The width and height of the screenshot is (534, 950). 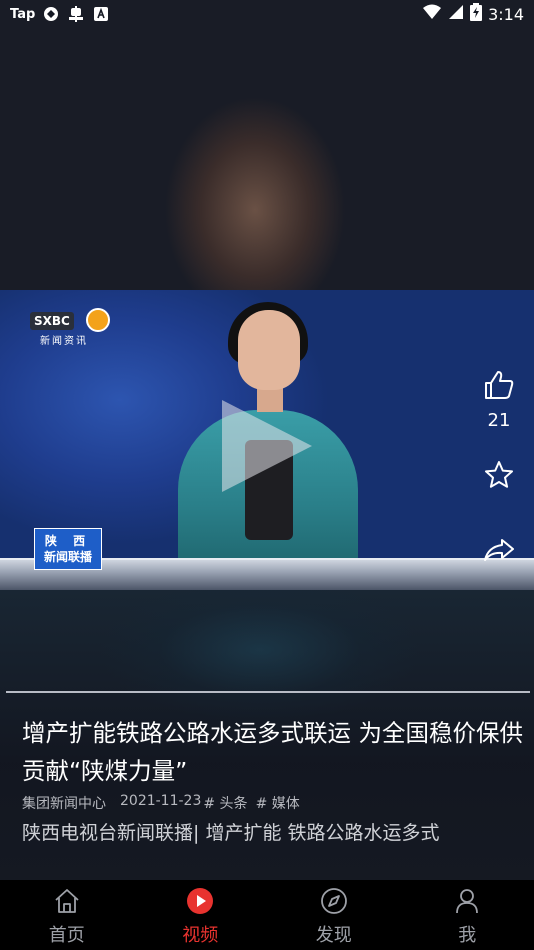 I want to click on tab-me-label: 我, so click(x=467, y=935).